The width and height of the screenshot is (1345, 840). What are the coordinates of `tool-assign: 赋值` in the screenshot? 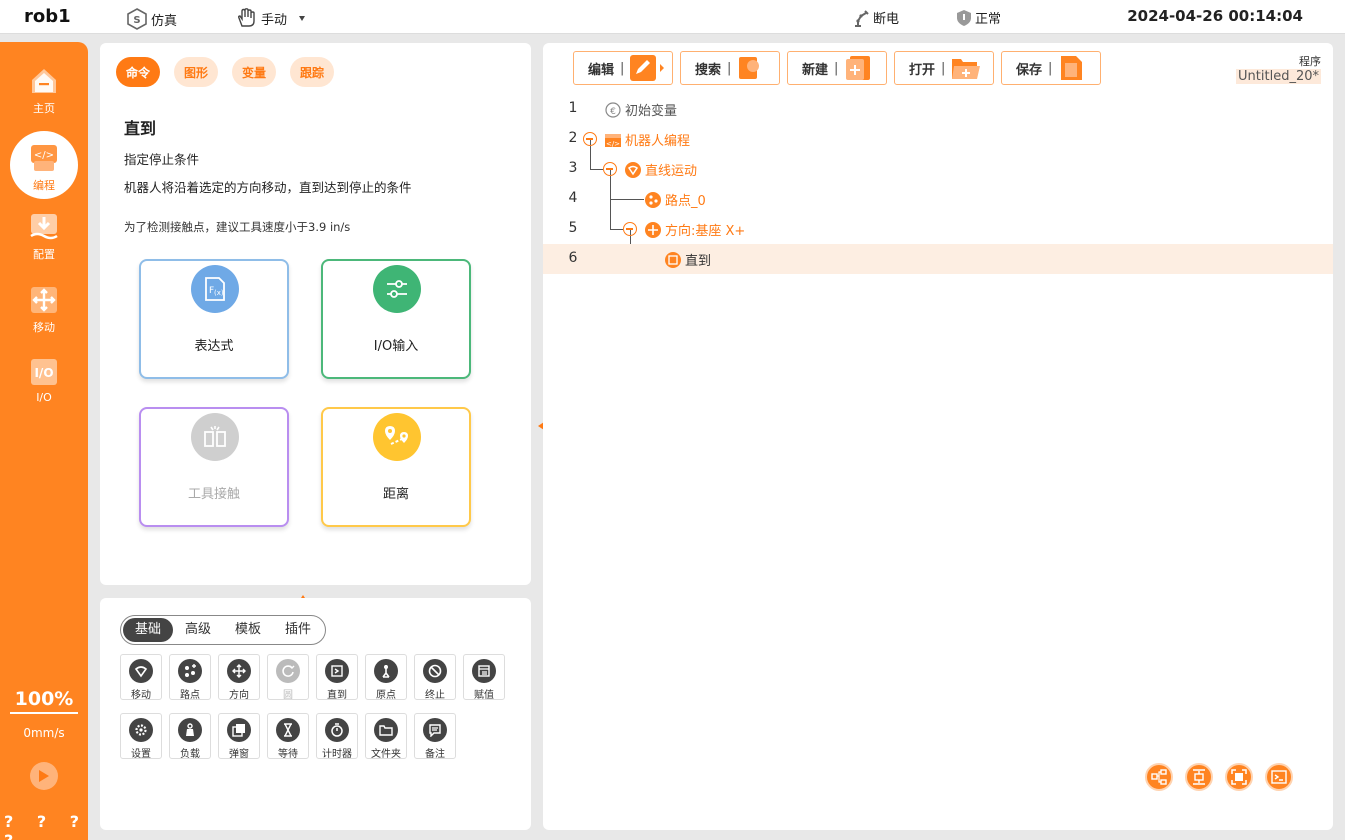 It's located at (484, 677).